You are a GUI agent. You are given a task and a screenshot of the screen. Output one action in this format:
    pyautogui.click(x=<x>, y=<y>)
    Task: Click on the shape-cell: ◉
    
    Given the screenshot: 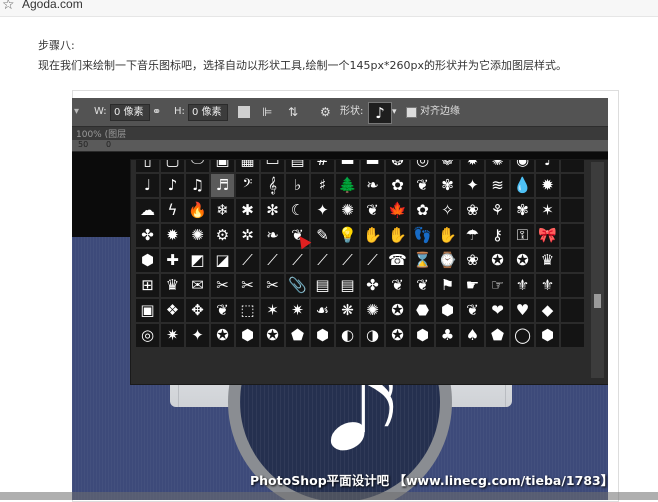 What is the action you would take?
    pyautogui.click(x=522, y=166)
    